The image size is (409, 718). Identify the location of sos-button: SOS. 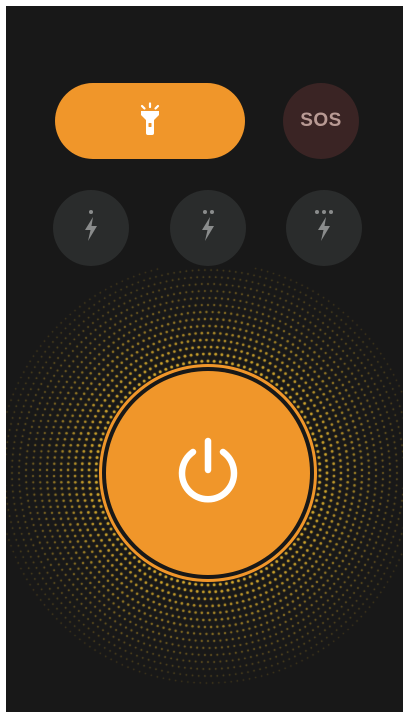
(321, 121).